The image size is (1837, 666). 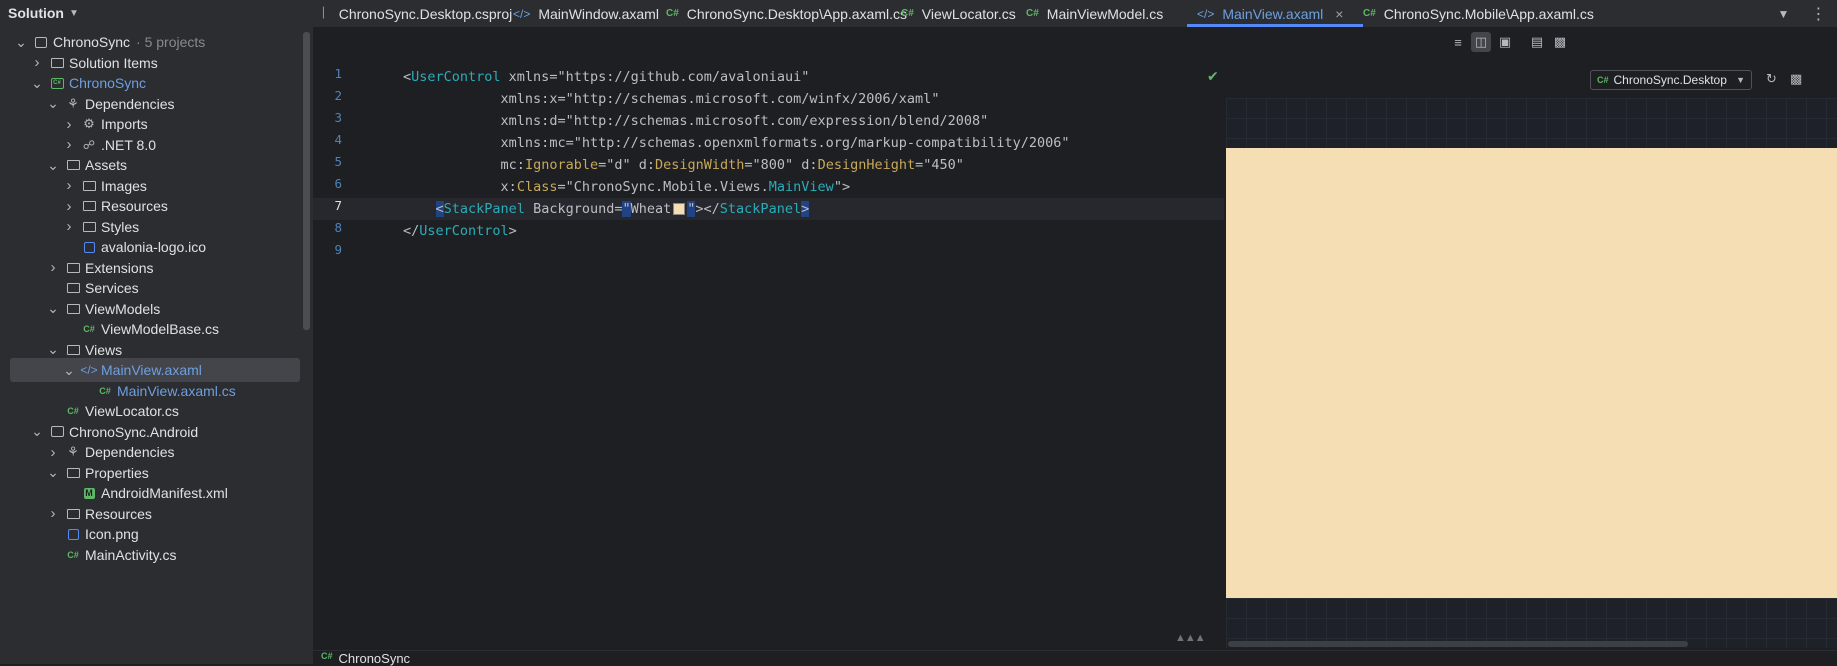 What do you see at coordinates (306, 181) in the screenshot?
I see `sidebar-scrollbar` at bounding box center [306, 181].